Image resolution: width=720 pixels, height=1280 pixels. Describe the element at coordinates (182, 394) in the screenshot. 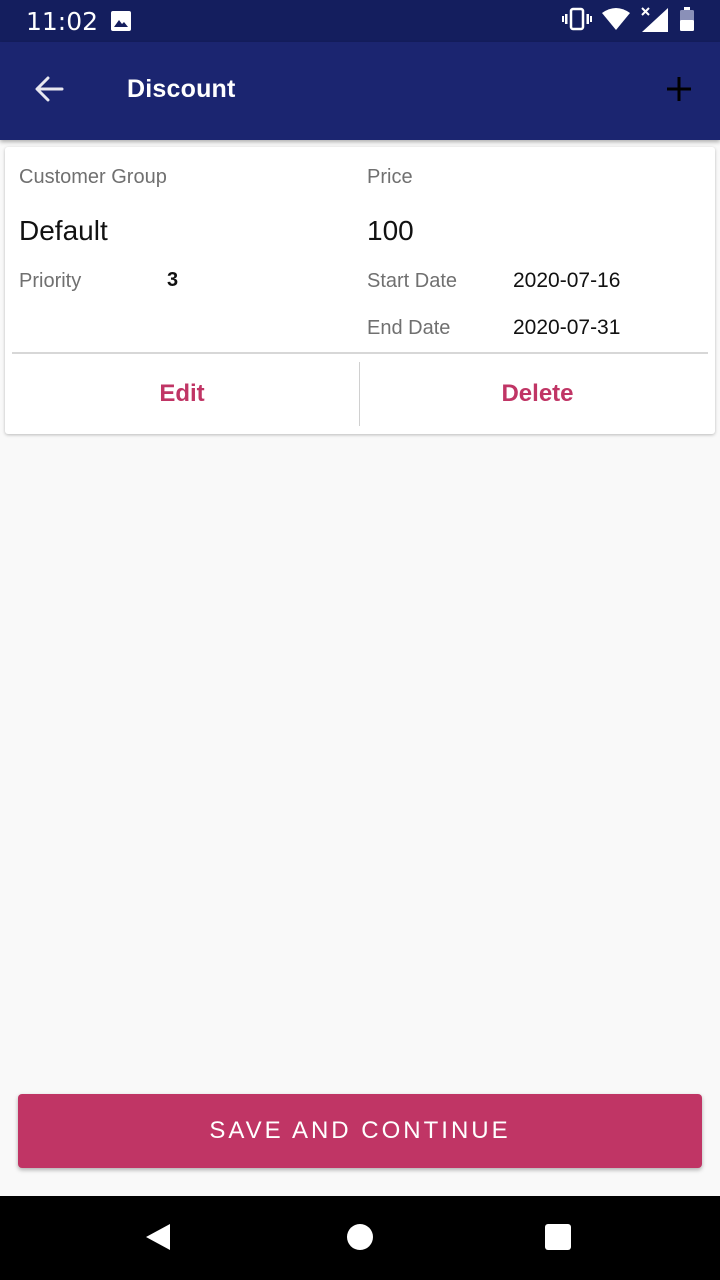

I see `edit-button: Edit` at that location.